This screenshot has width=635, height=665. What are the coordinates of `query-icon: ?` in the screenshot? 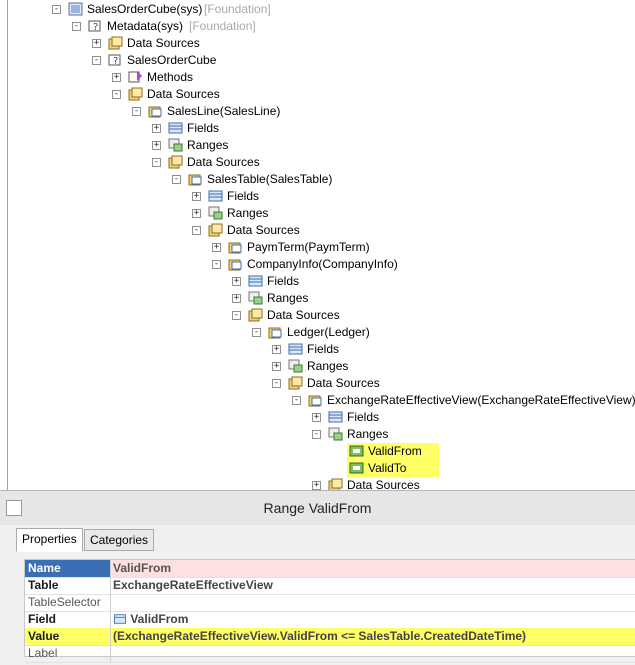 It's located at (114, 60).